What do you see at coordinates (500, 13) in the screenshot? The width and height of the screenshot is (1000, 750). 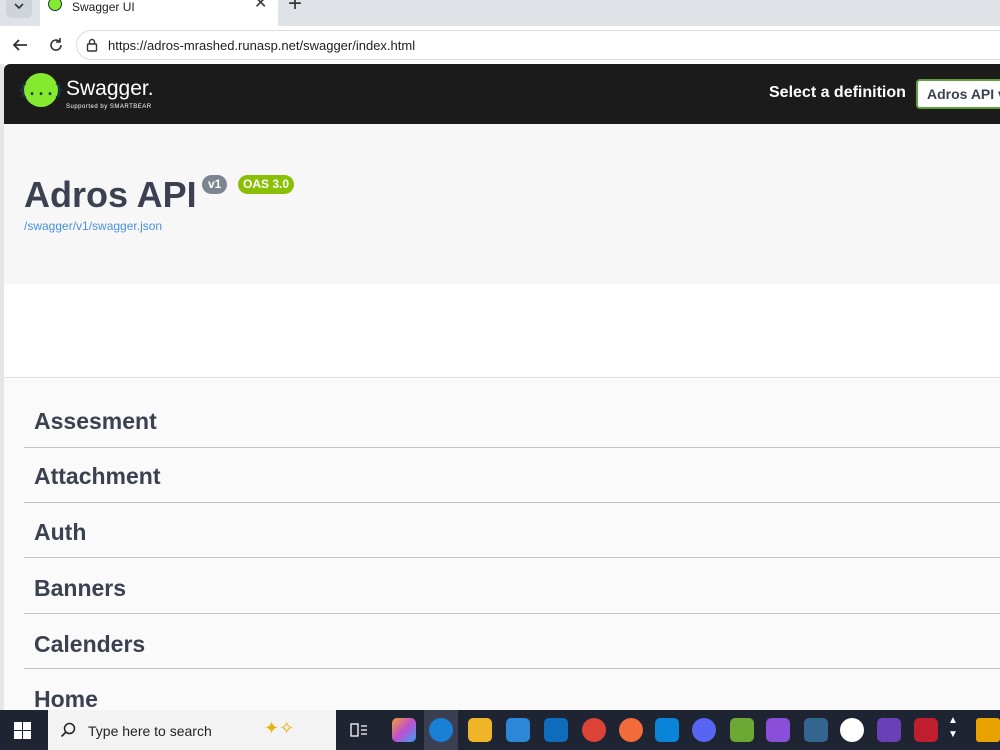 I see `browser-tabstrip: Swagger UI ✕ +` at bounding box center [500, 13].